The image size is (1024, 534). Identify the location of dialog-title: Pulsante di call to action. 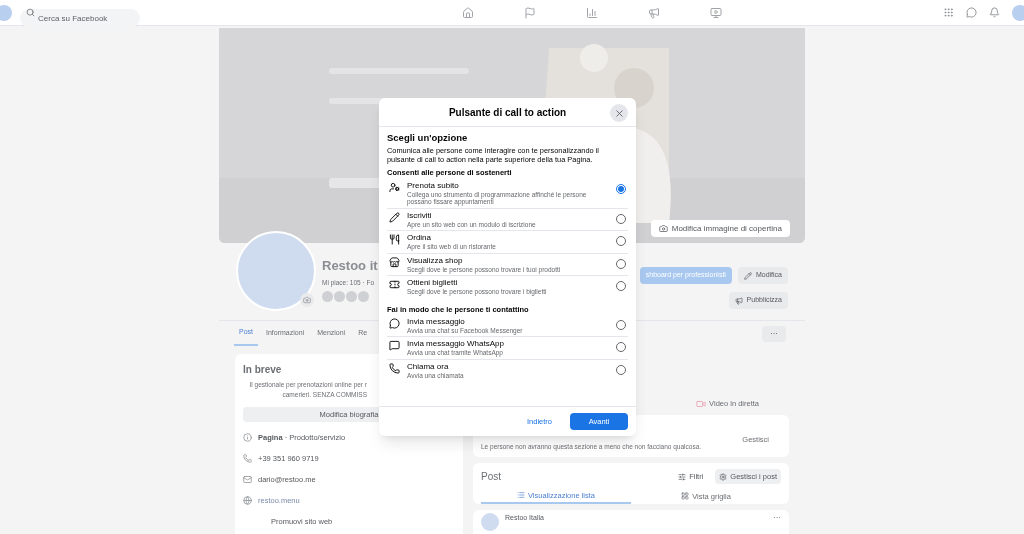
(507, 112).